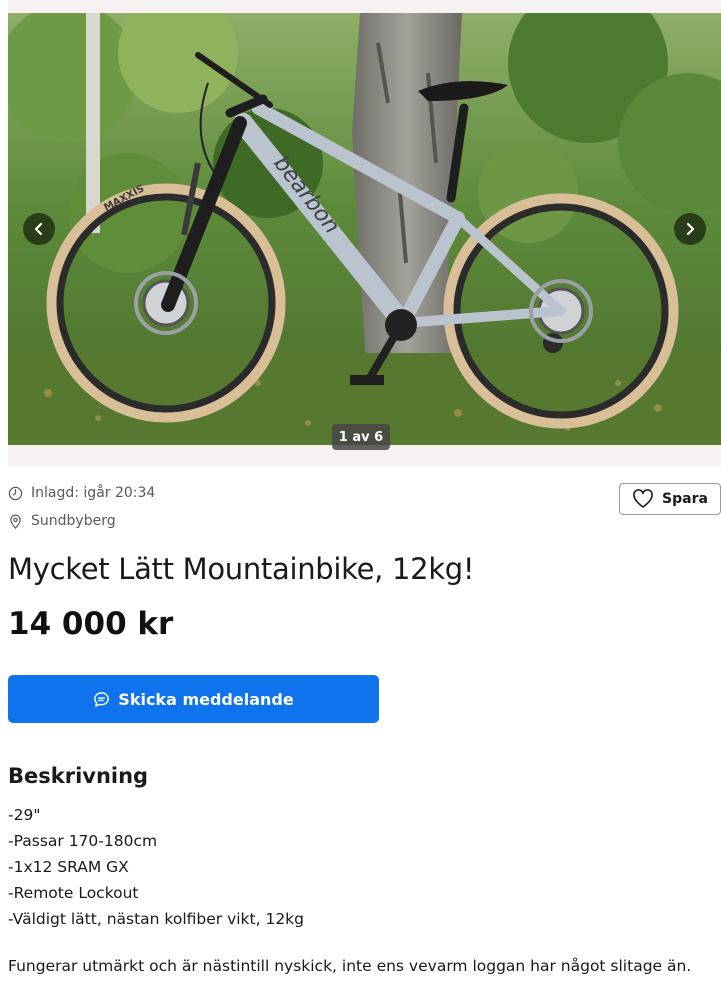  What do you see at coordinates (361, 437) in the screenshot?
I see `image-counter: 1 av 6` at bounding box center [361, 437].